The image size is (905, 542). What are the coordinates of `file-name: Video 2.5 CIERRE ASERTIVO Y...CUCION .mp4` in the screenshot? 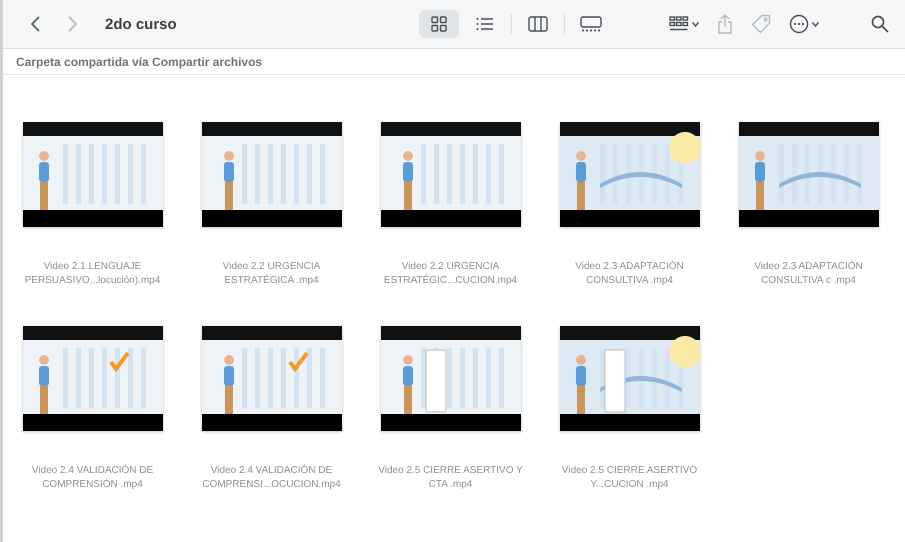 It's located at (629, 478).